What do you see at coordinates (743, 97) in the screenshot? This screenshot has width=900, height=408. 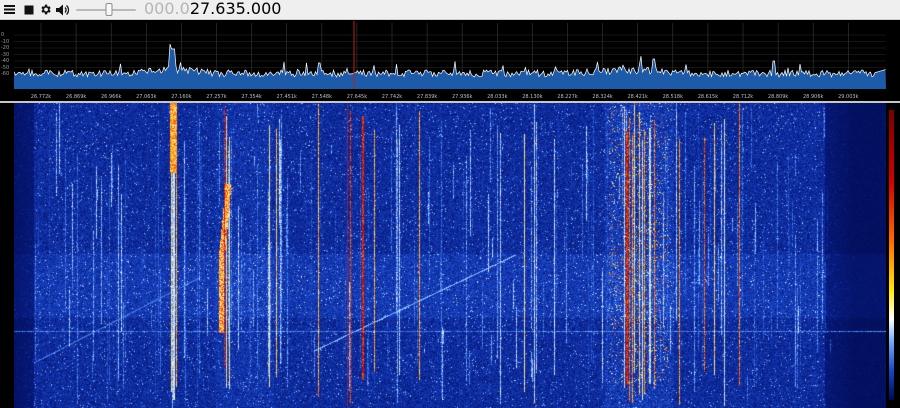 I see `spectrum-freq-label: 28.712k` at bounding box center [743, 97].